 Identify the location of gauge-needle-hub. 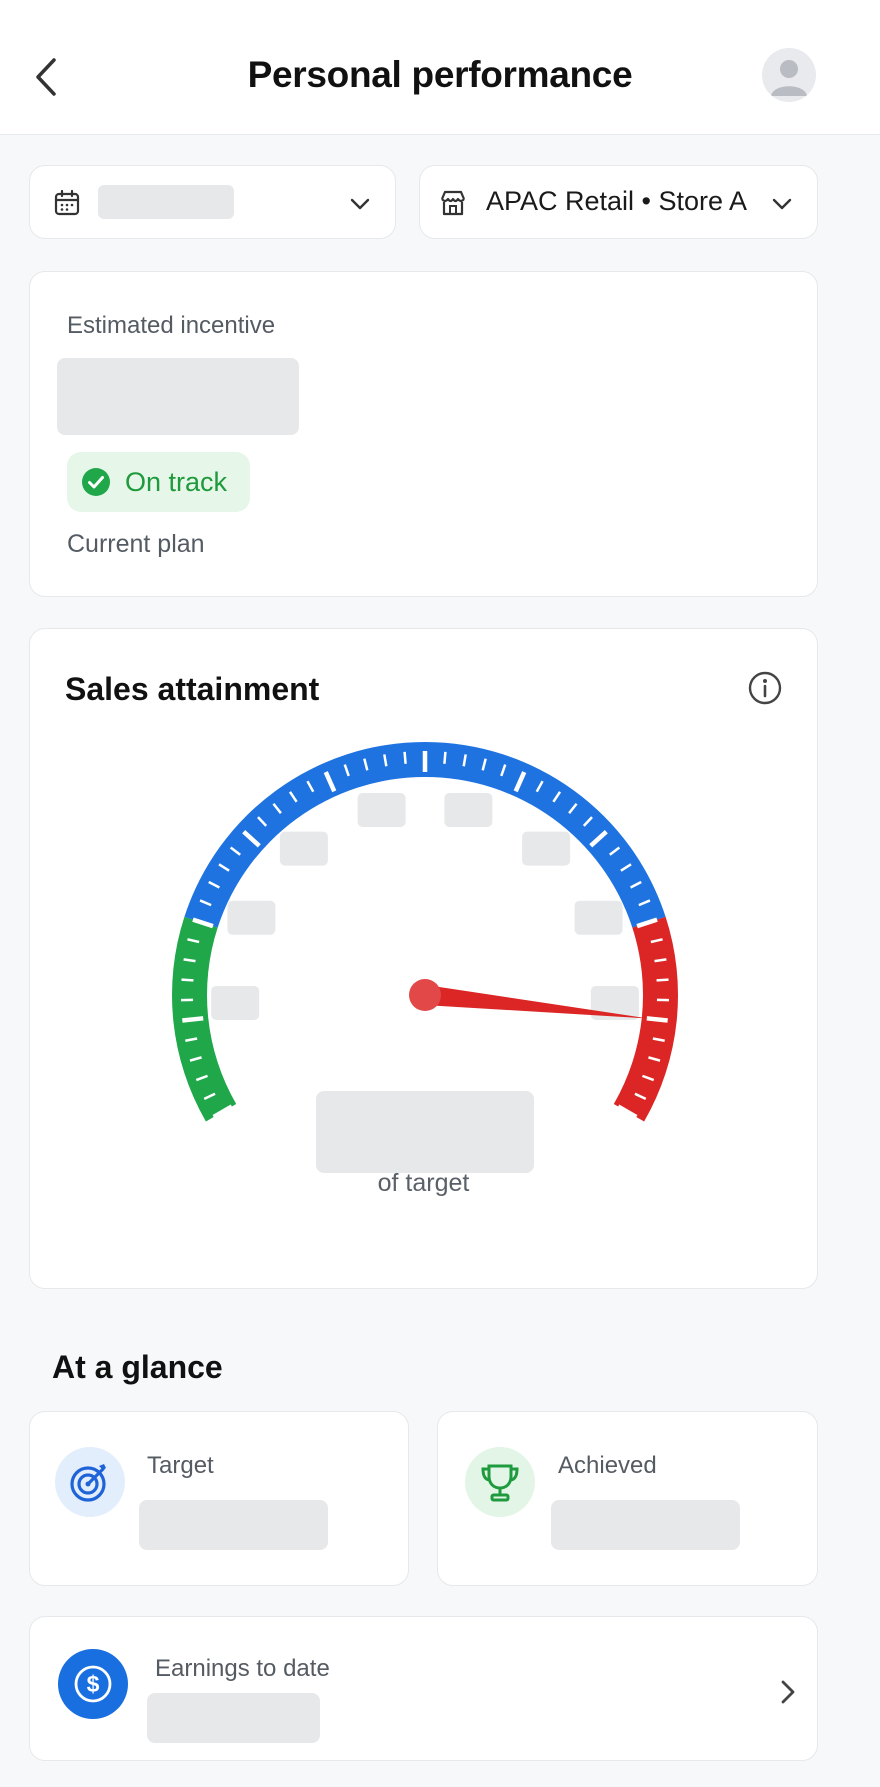
(425, 995).